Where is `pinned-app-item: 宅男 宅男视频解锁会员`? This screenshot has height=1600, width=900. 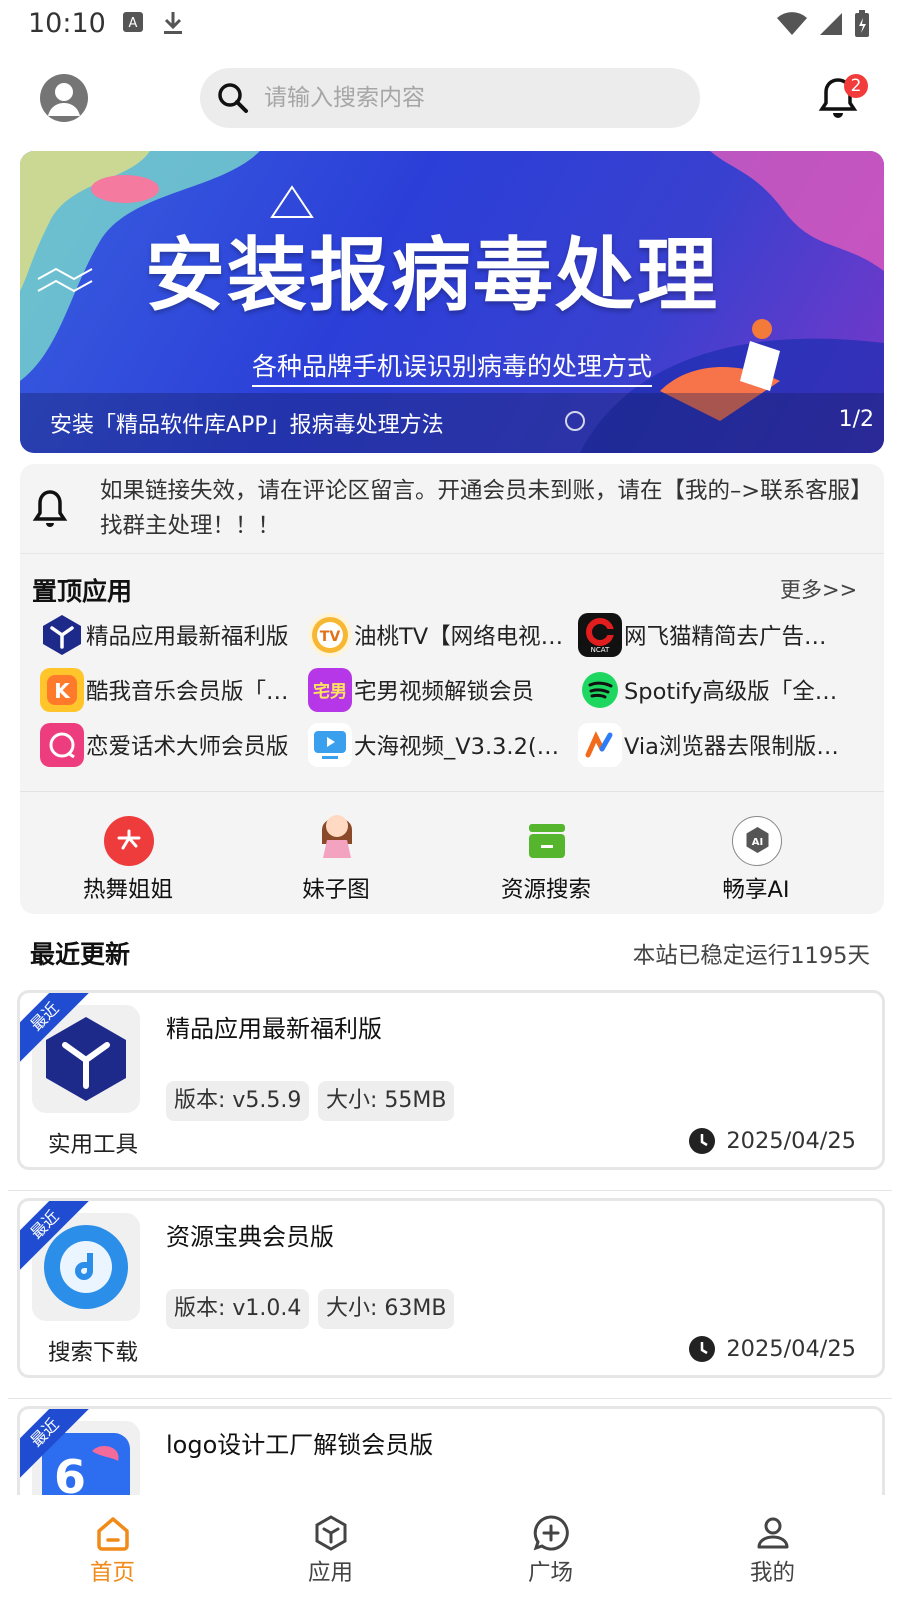
pinned-app-item: 宅男 宅男视频解锁会员 is located at coordinates (437, 690).